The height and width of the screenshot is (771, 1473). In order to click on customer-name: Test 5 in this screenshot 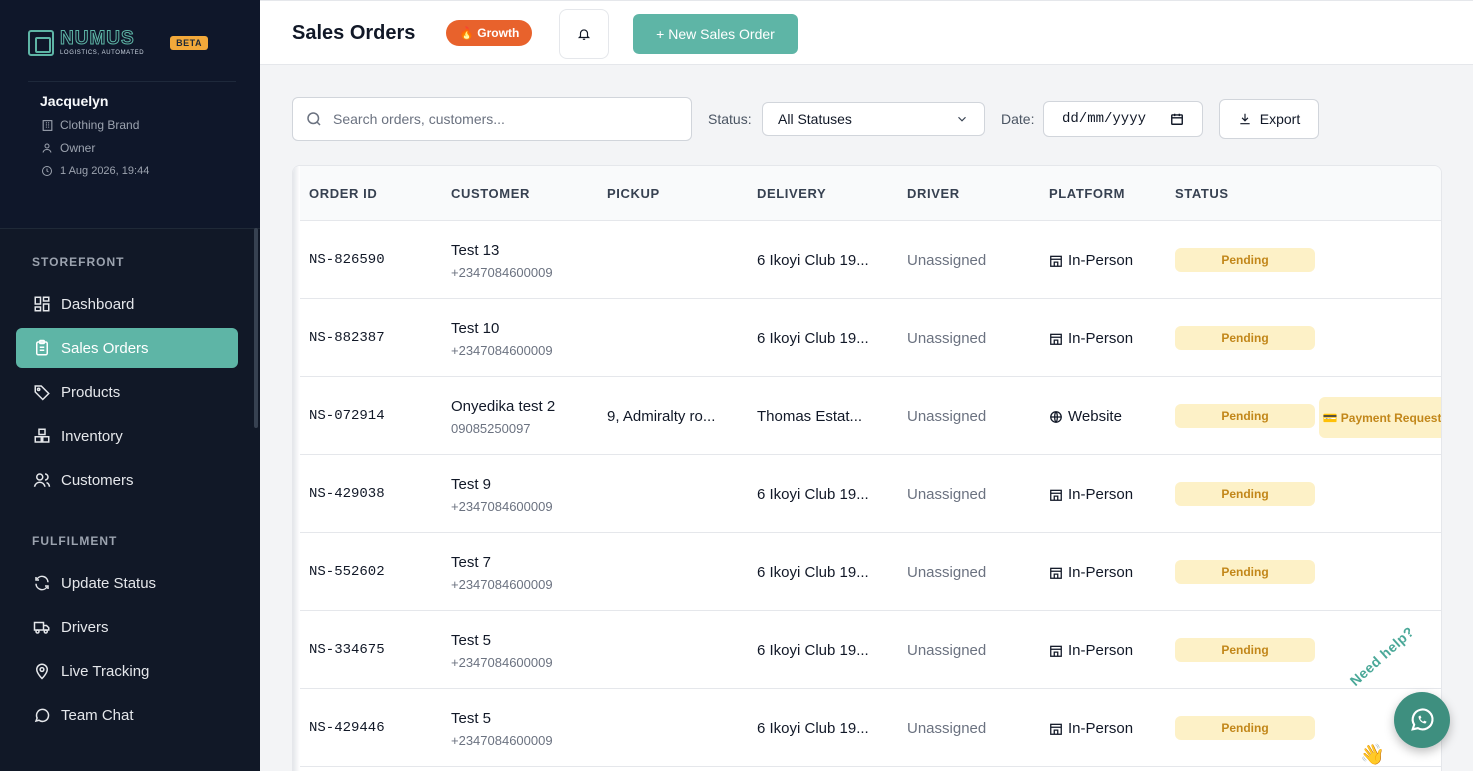, I will do `click(471, 640)`.